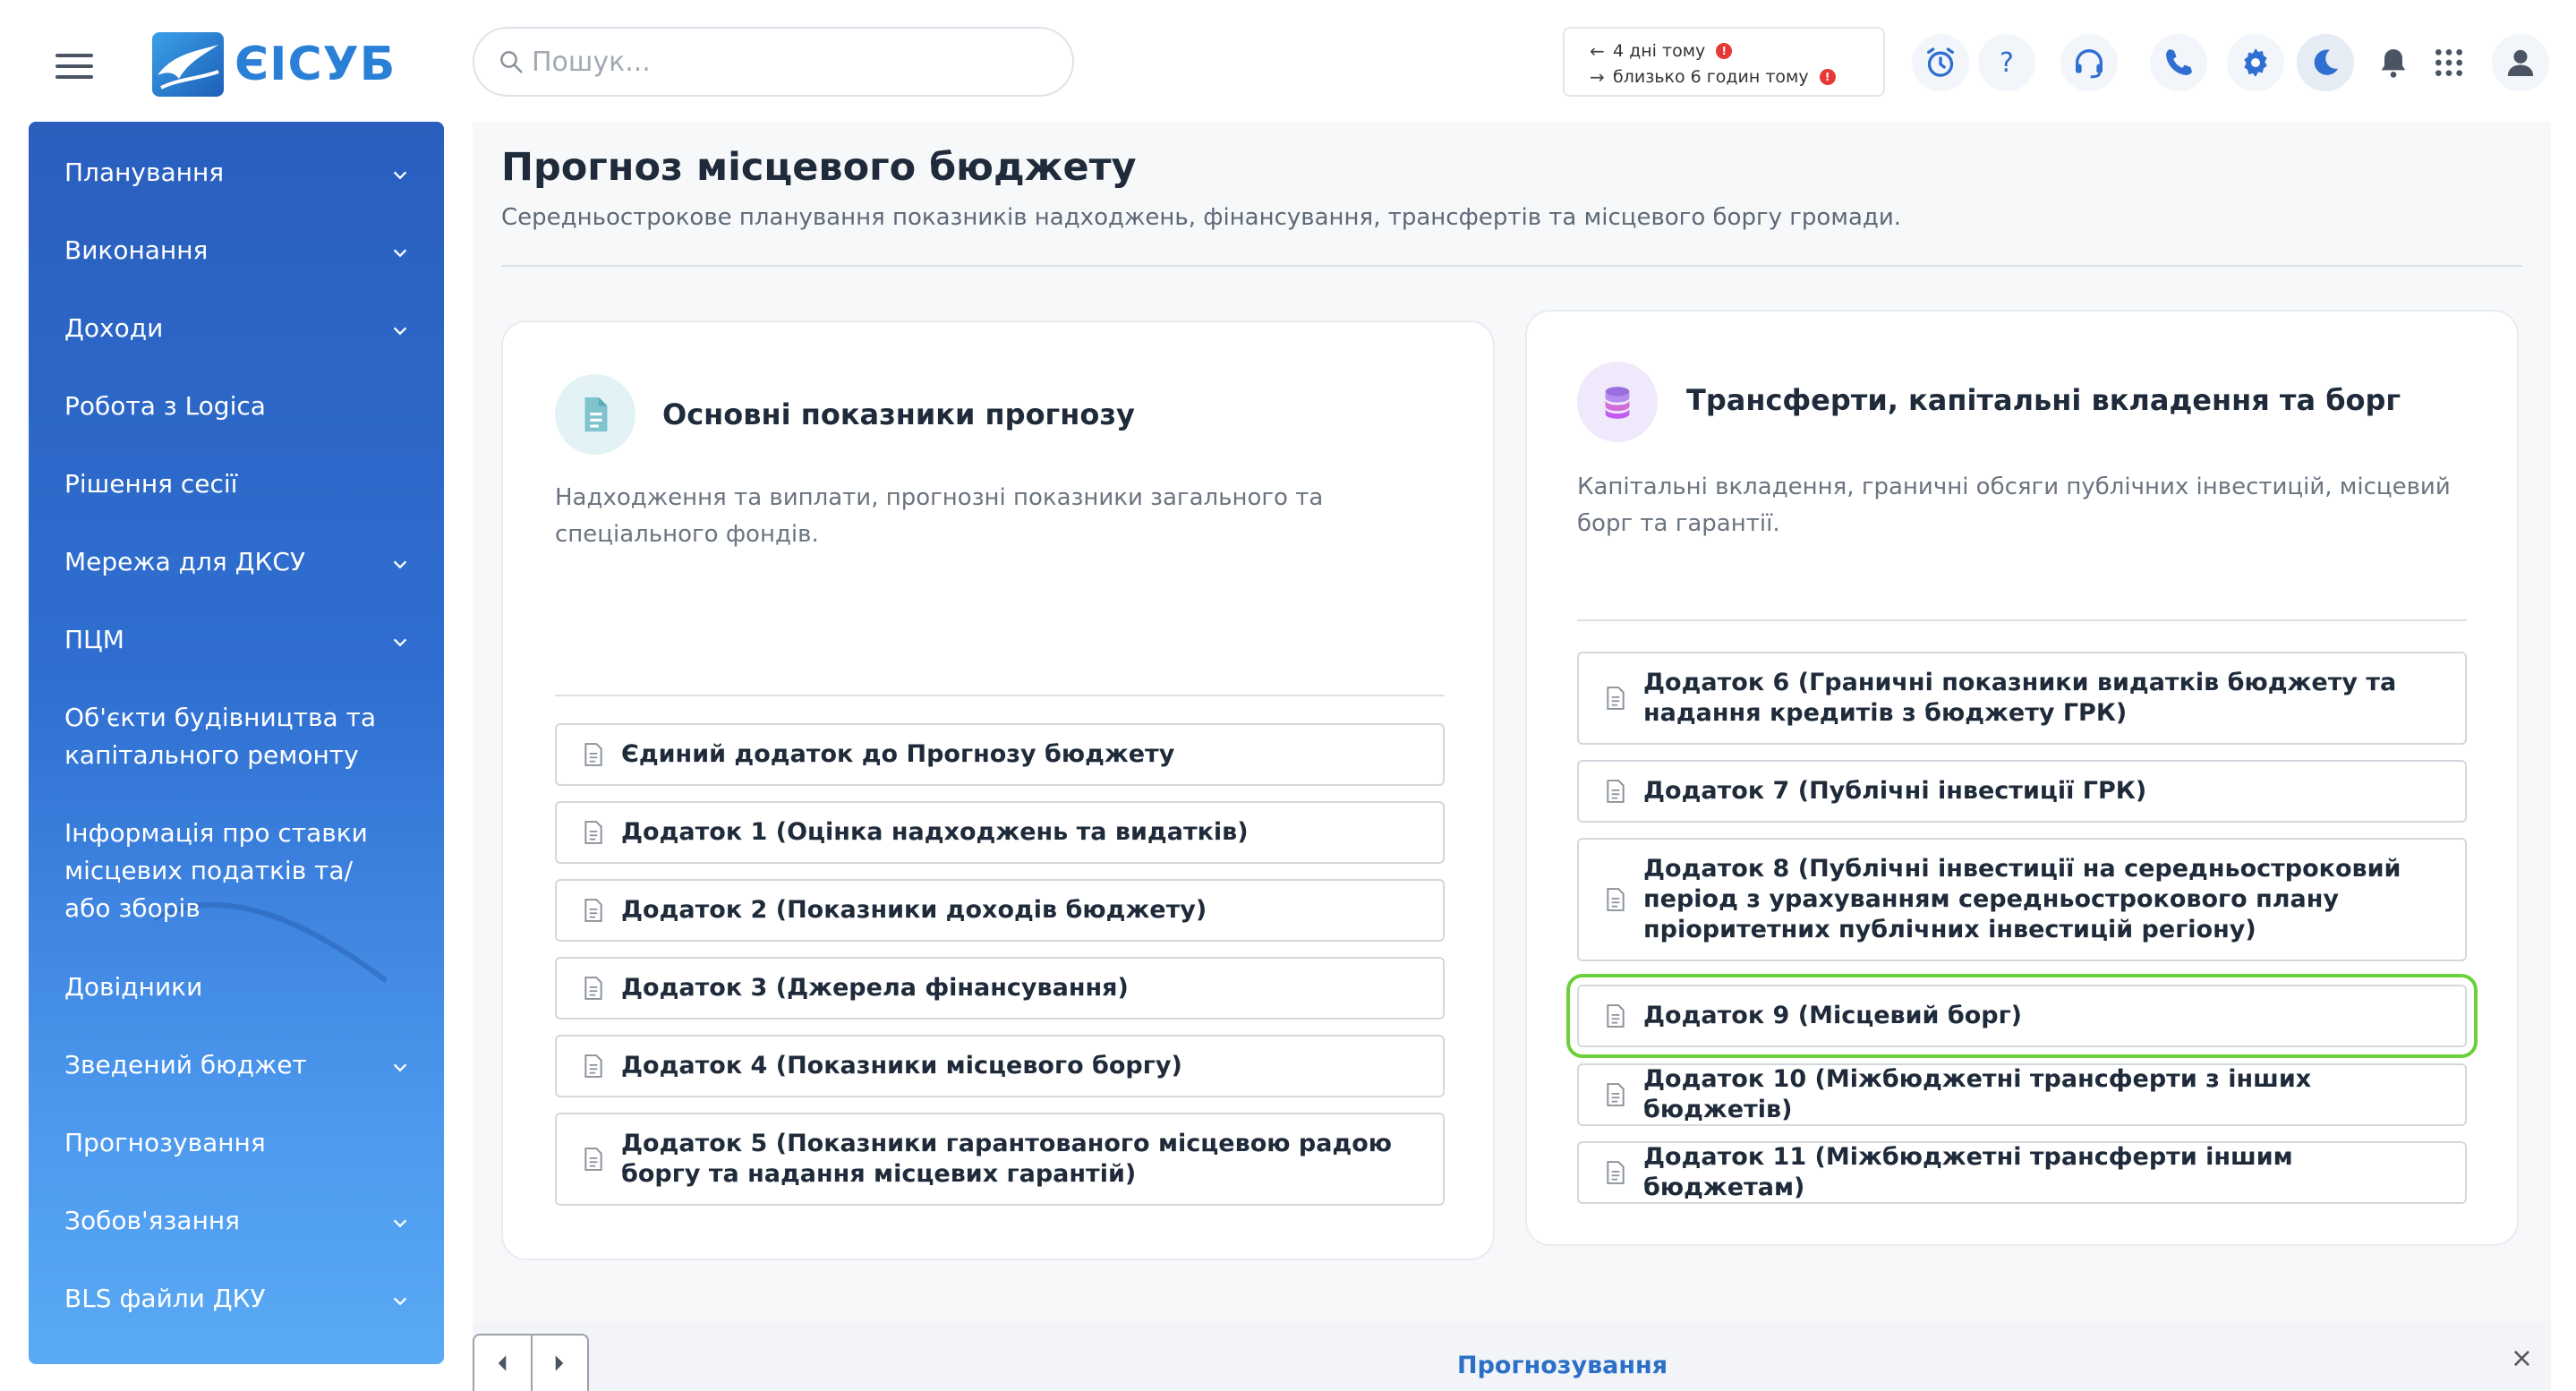  What do you see at coordinates (2178, 63) in the screenshot?
I see `phone-icon` at bounding box center [2178, 63].